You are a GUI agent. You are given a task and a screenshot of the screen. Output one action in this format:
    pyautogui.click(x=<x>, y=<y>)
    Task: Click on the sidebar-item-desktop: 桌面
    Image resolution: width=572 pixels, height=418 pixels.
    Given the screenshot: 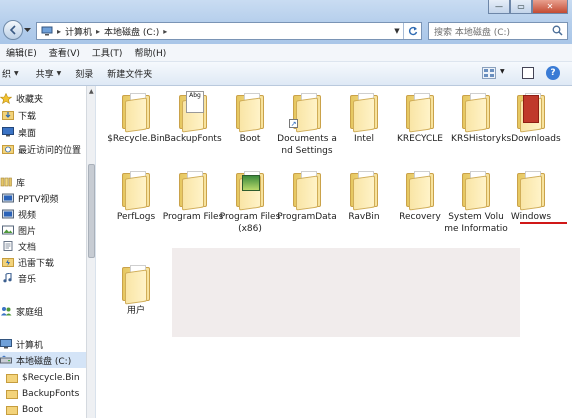 What is the action you would take?
    pyautogui.click(x=19, y=132)
    